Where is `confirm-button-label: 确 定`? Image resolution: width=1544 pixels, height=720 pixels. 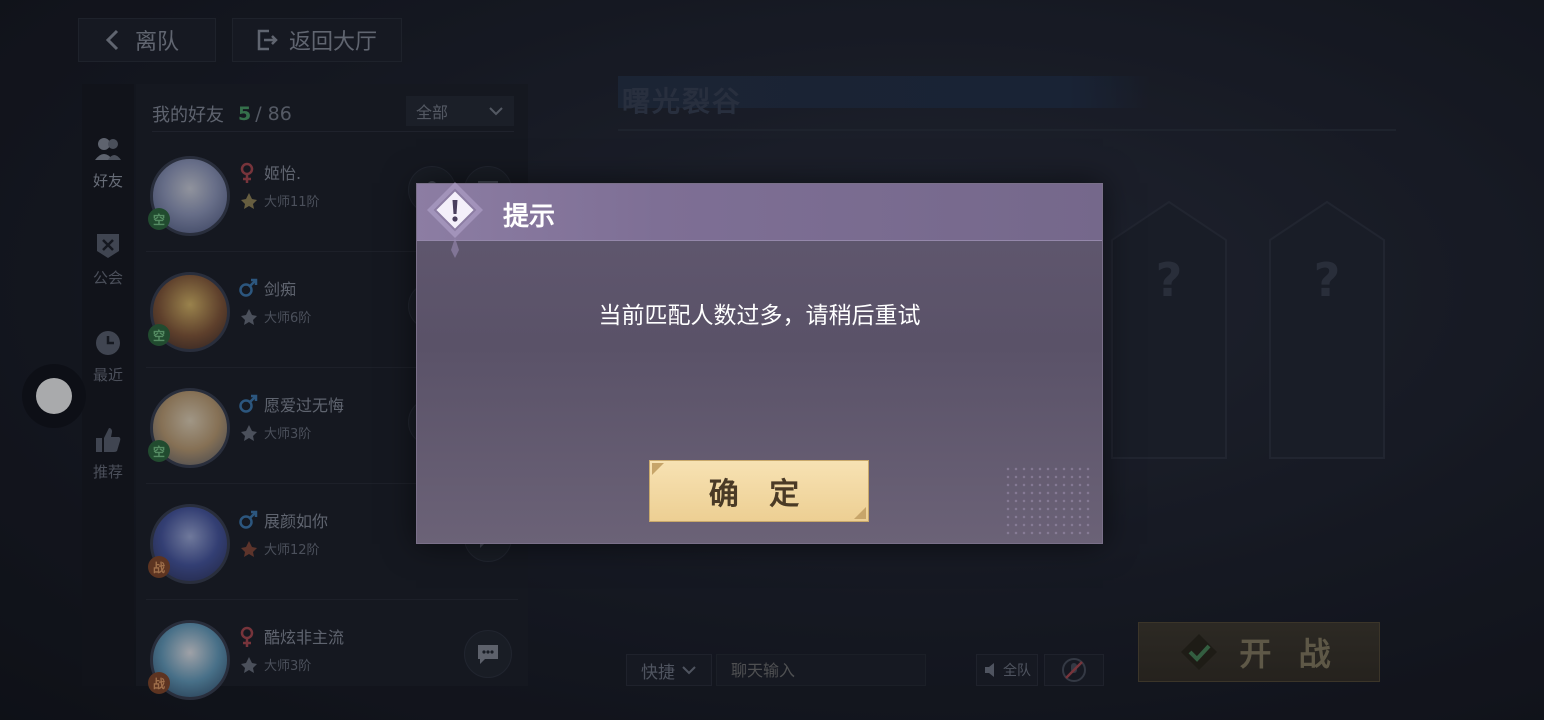
confirm-button-label: 确 定 is located at coordinates (759, 494).